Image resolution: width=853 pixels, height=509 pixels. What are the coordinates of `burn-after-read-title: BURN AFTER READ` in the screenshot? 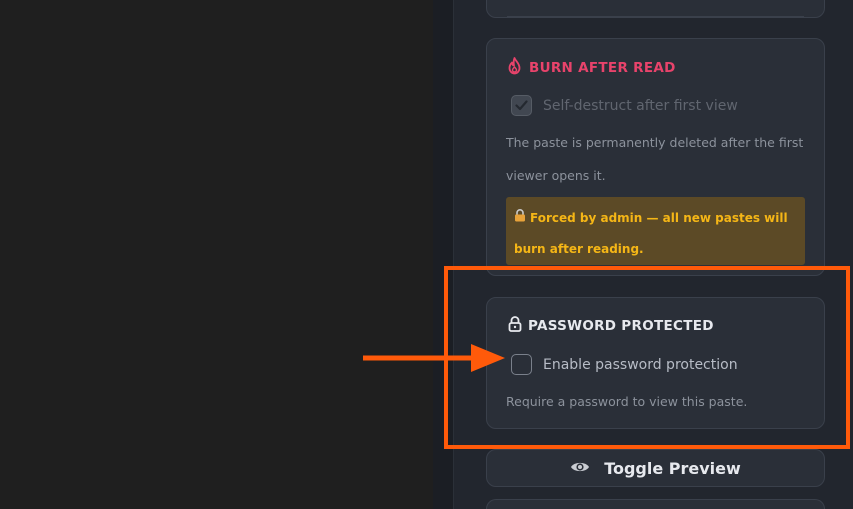 It's located at (591, 68).